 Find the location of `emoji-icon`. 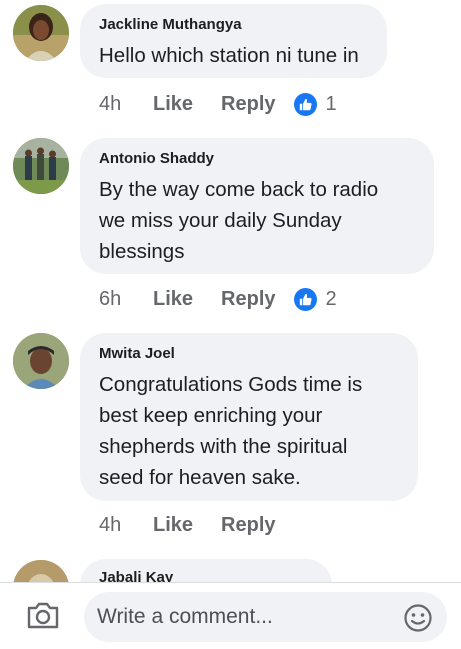

emoji-icon is located at coordinates (418, 621).